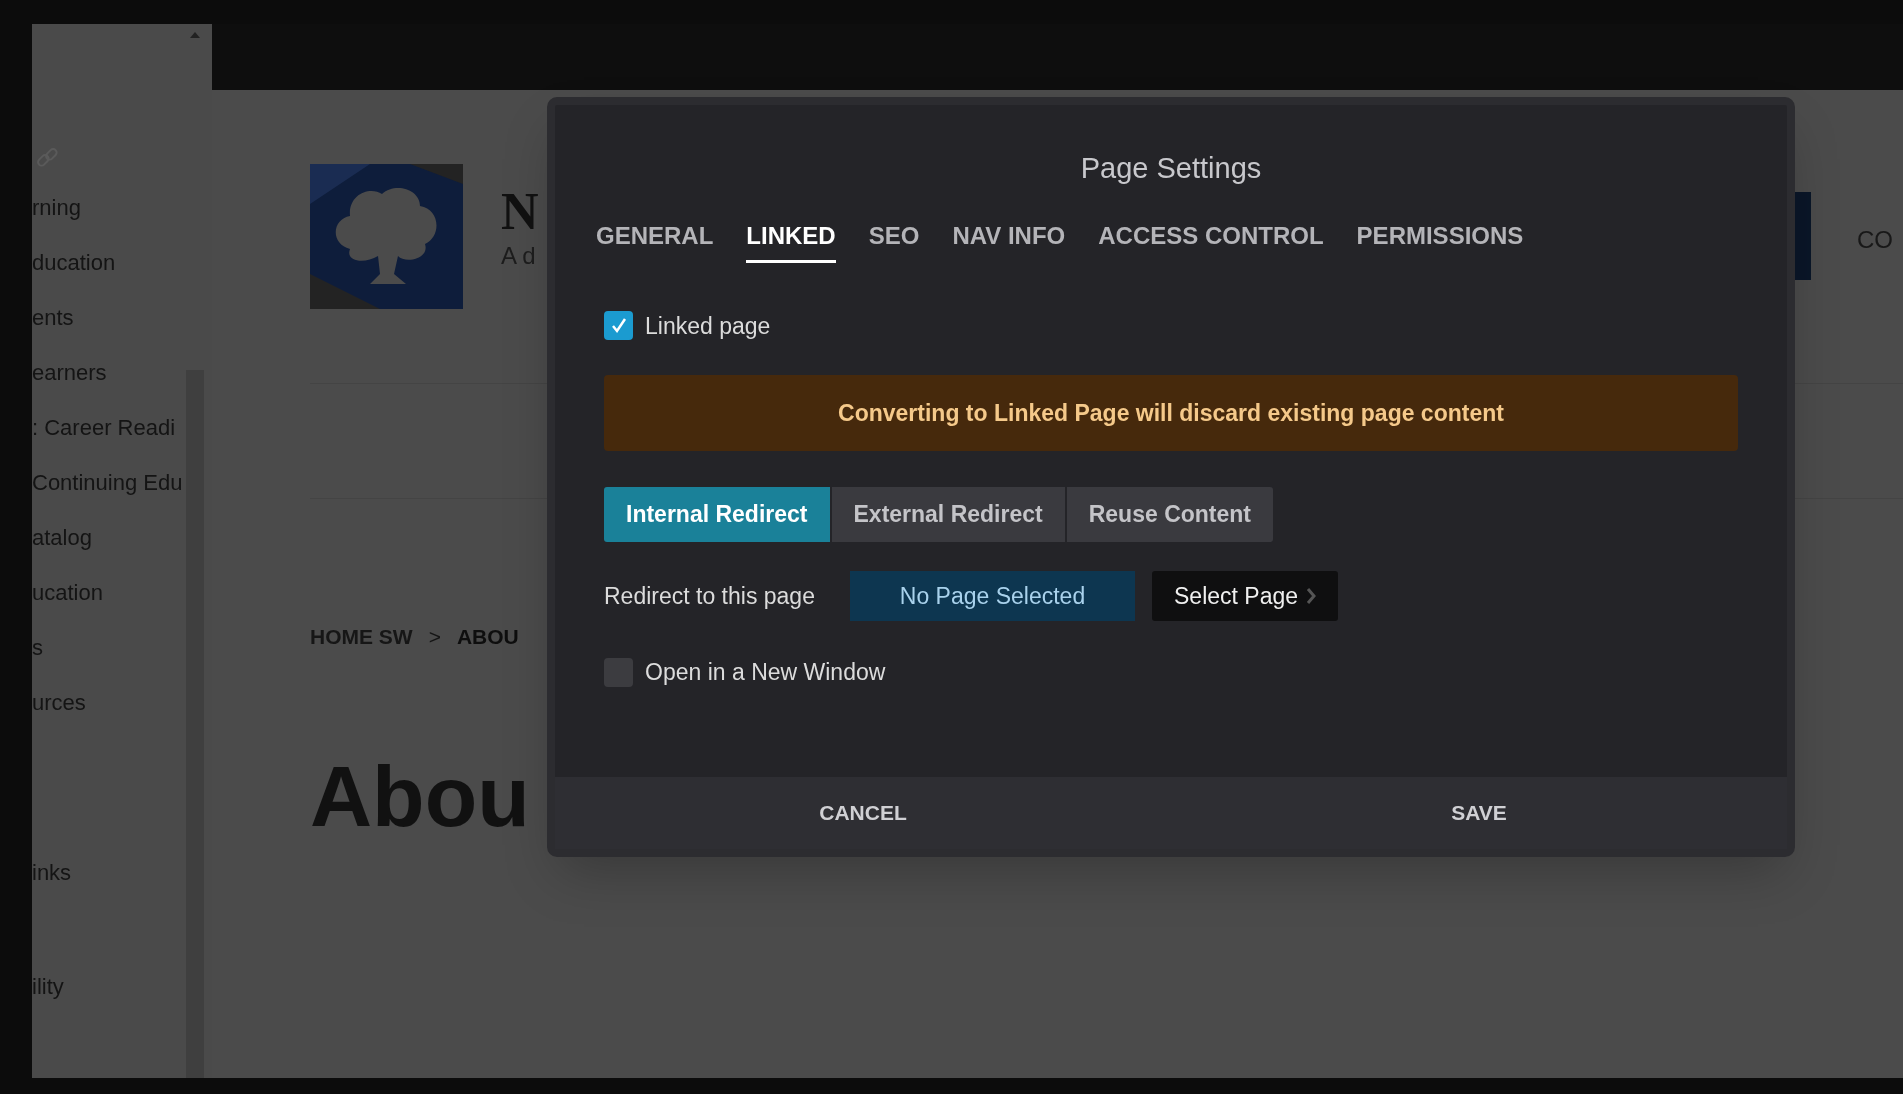 Image resolution: width=1903 pixels, height=1094 pixels. I want to click on warning-banner: Converting to Linked Page will discard existing page content, so click(1171, 413).